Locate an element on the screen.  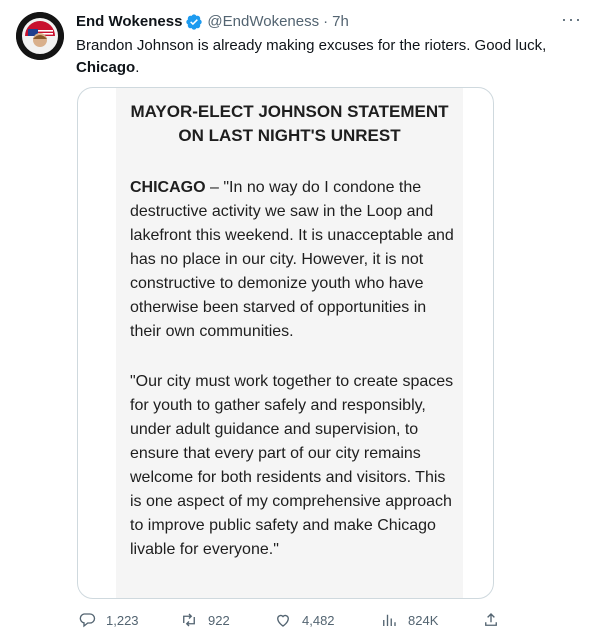
share-icon is located at coordinates (491, 619).